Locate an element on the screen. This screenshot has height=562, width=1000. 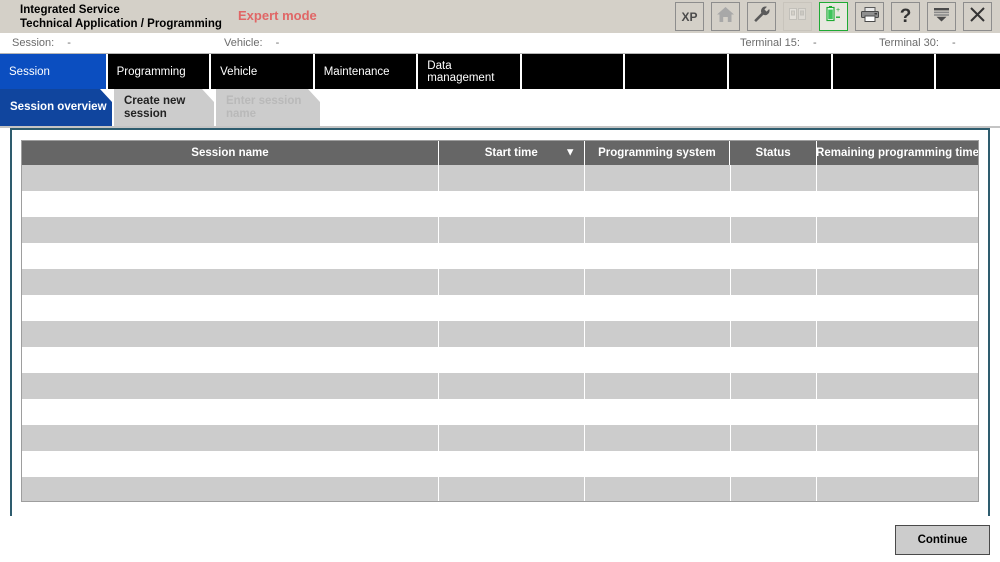
column-header-programming-system-label: Programming system is located at coordinates (657, 153).